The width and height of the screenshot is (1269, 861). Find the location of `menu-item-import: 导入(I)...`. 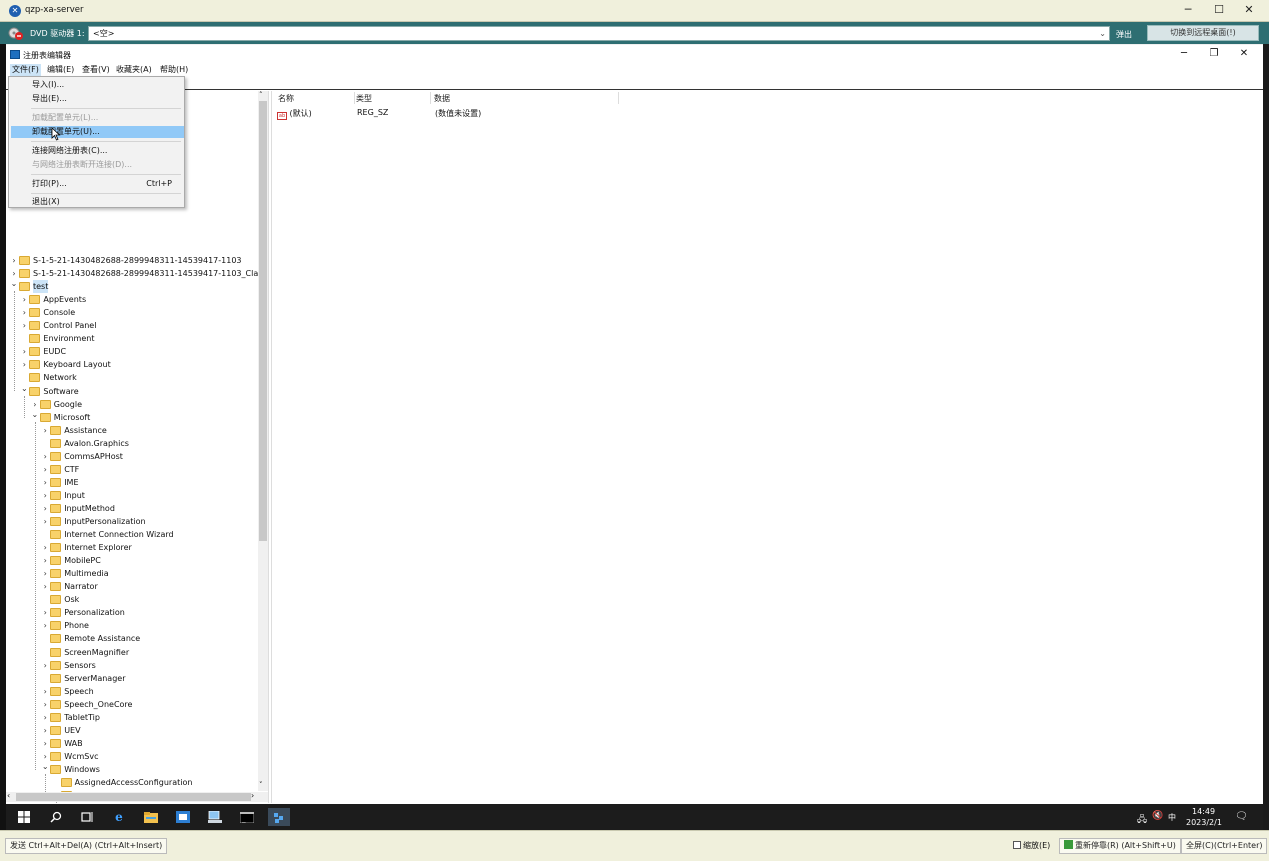

menu-item-import: 导入(I)... is located at coordinates (97, 85).